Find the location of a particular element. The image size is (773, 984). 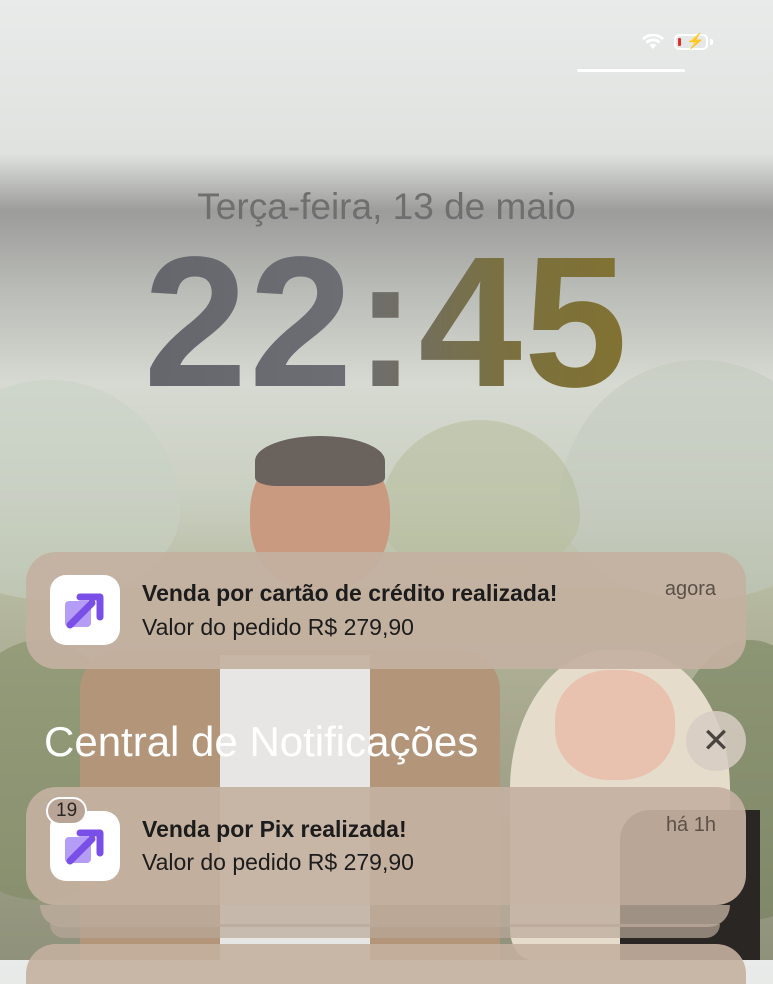

status-indicator-line is located at coordinates (631, 70).